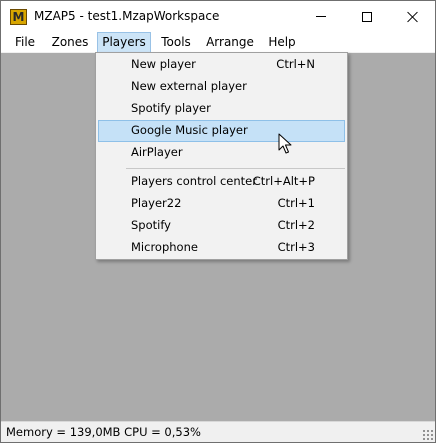 The height and width of the screenshot is (443, 436). Describe the element at coordinates (427, 434) in the screenshot. I see `resize-grip` at that location.